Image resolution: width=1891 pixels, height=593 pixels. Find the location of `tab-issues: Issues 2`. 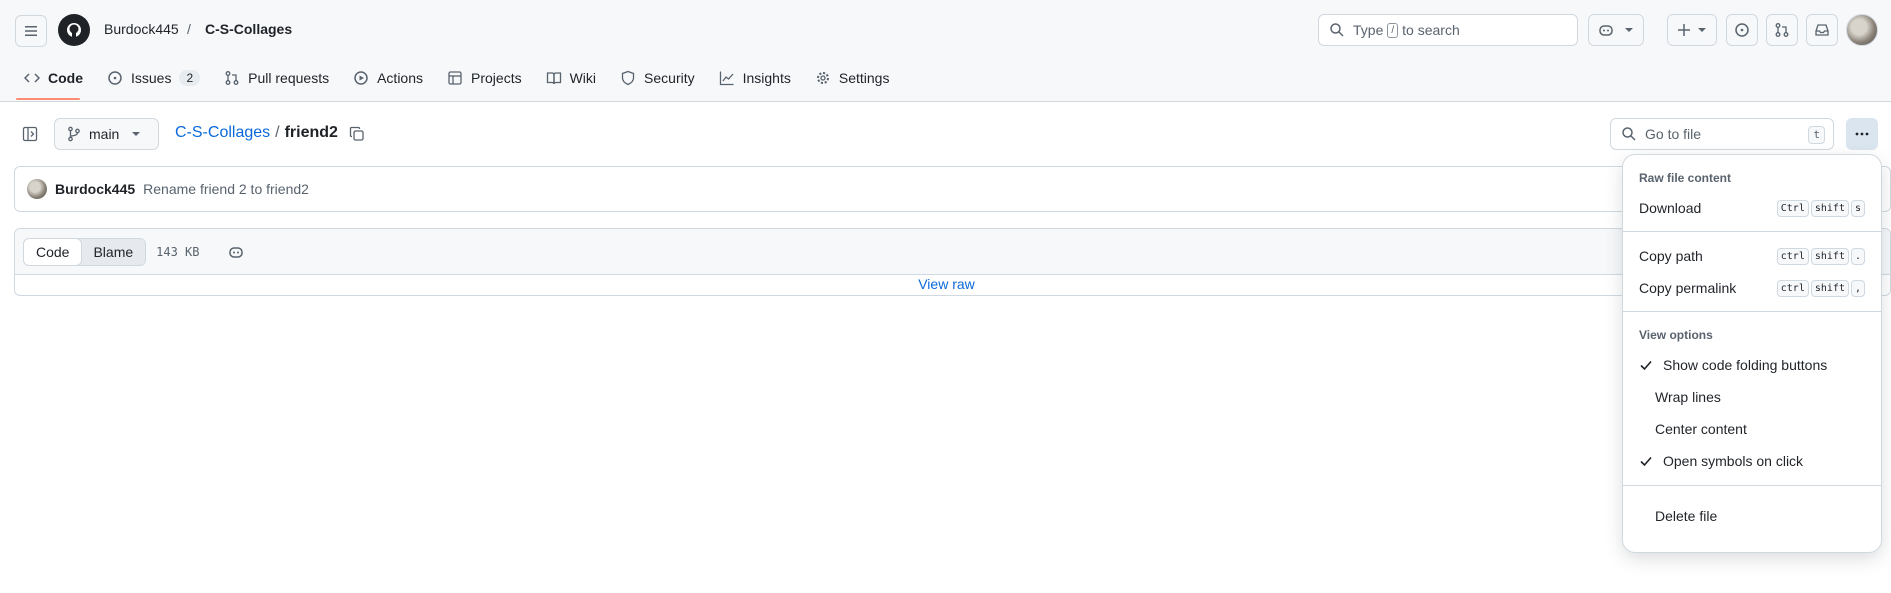

tab-issues: Issues 2 is located at coordinates (153, 78).